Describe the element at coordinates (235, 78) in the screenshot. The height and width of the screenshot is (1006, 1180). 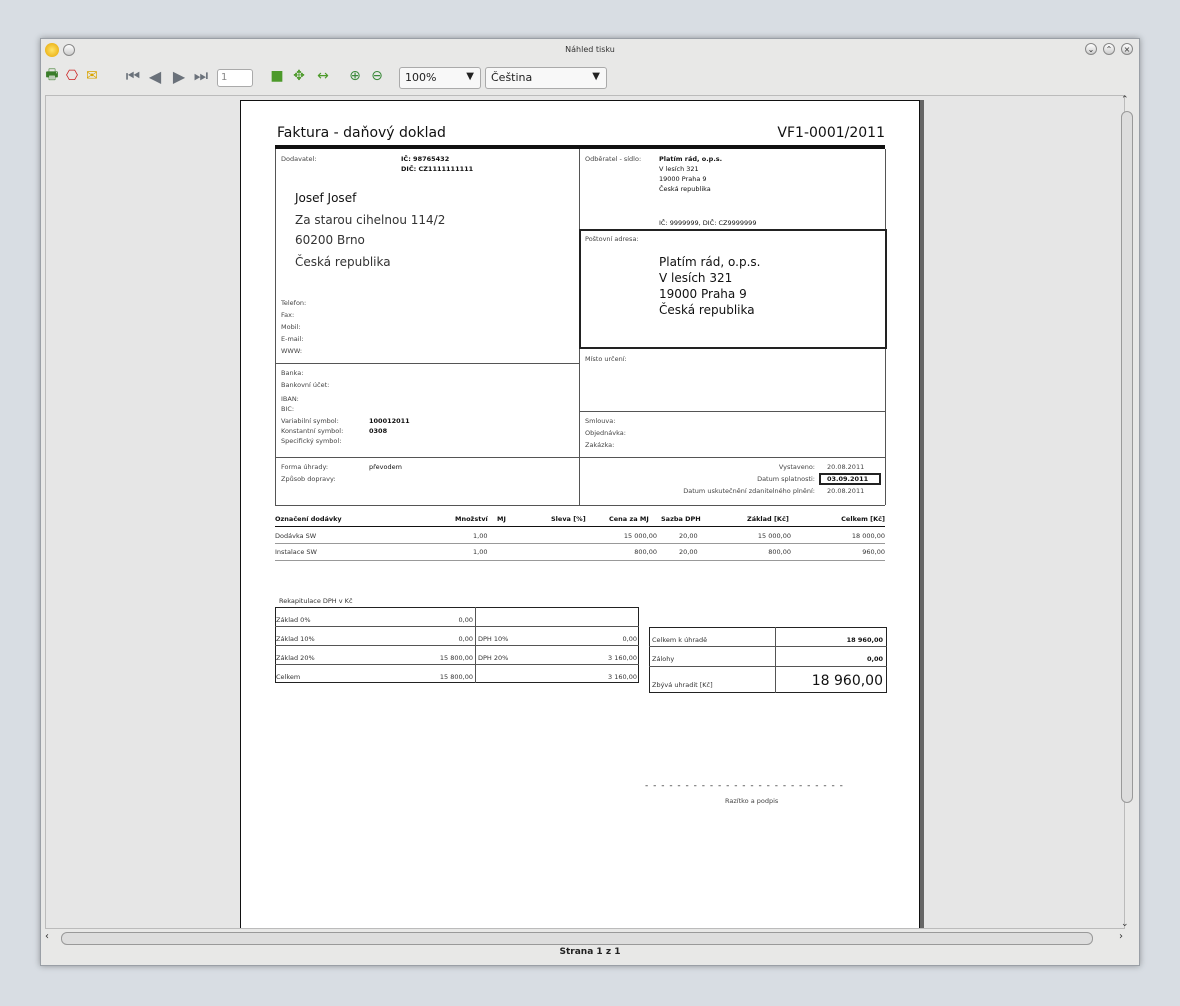
I see `page-number-input: 1` at that location.